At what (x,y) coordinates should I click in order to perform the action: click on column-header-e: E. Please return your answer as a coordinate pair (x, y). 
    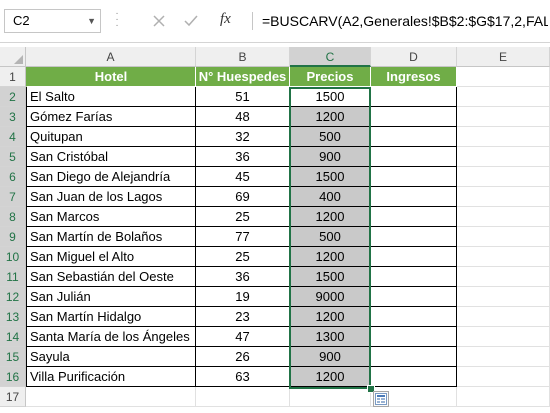
    Looking at the image, I should click on (503, 57).